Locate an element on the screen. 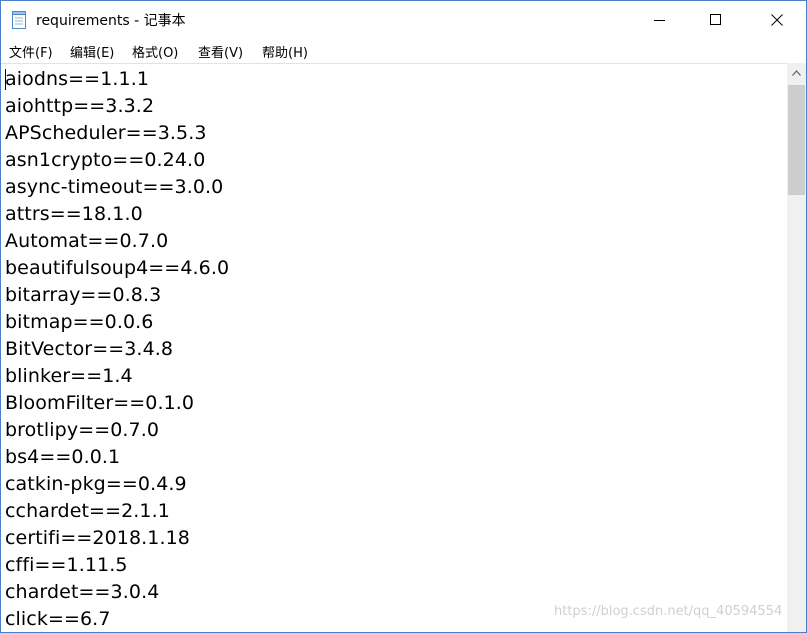 This screenshot has height=633, width=807. minimize-button is located at coordinates (660, 20).